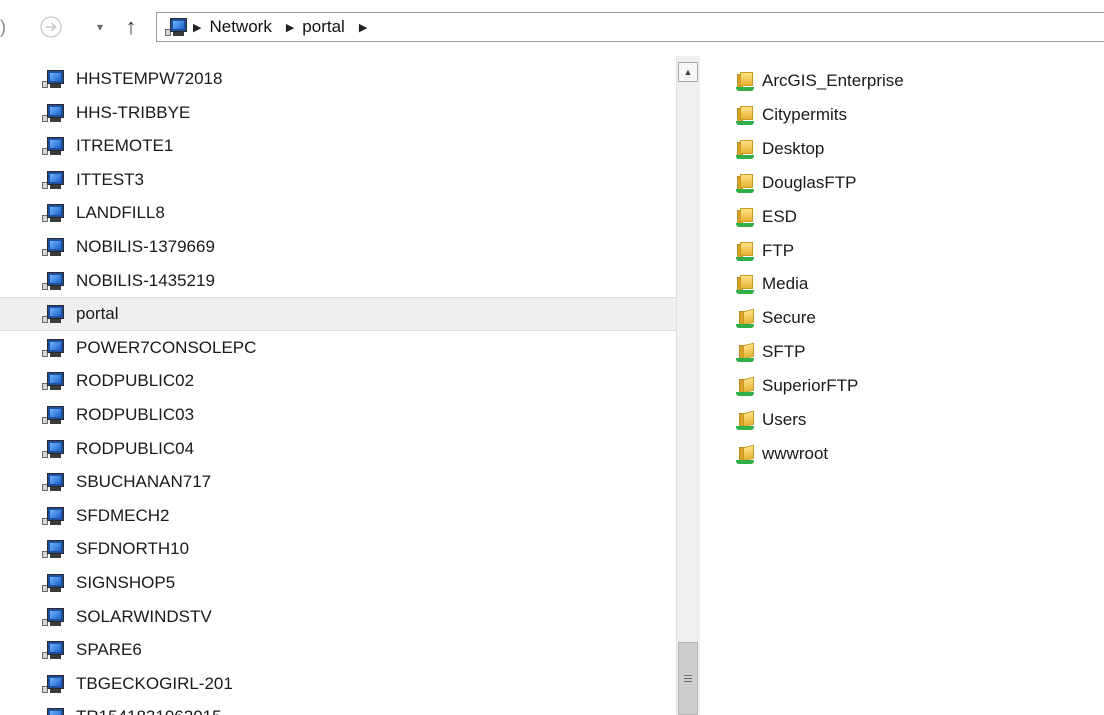  I want to click on host-item: TR1541831062015, so click(338, 707).